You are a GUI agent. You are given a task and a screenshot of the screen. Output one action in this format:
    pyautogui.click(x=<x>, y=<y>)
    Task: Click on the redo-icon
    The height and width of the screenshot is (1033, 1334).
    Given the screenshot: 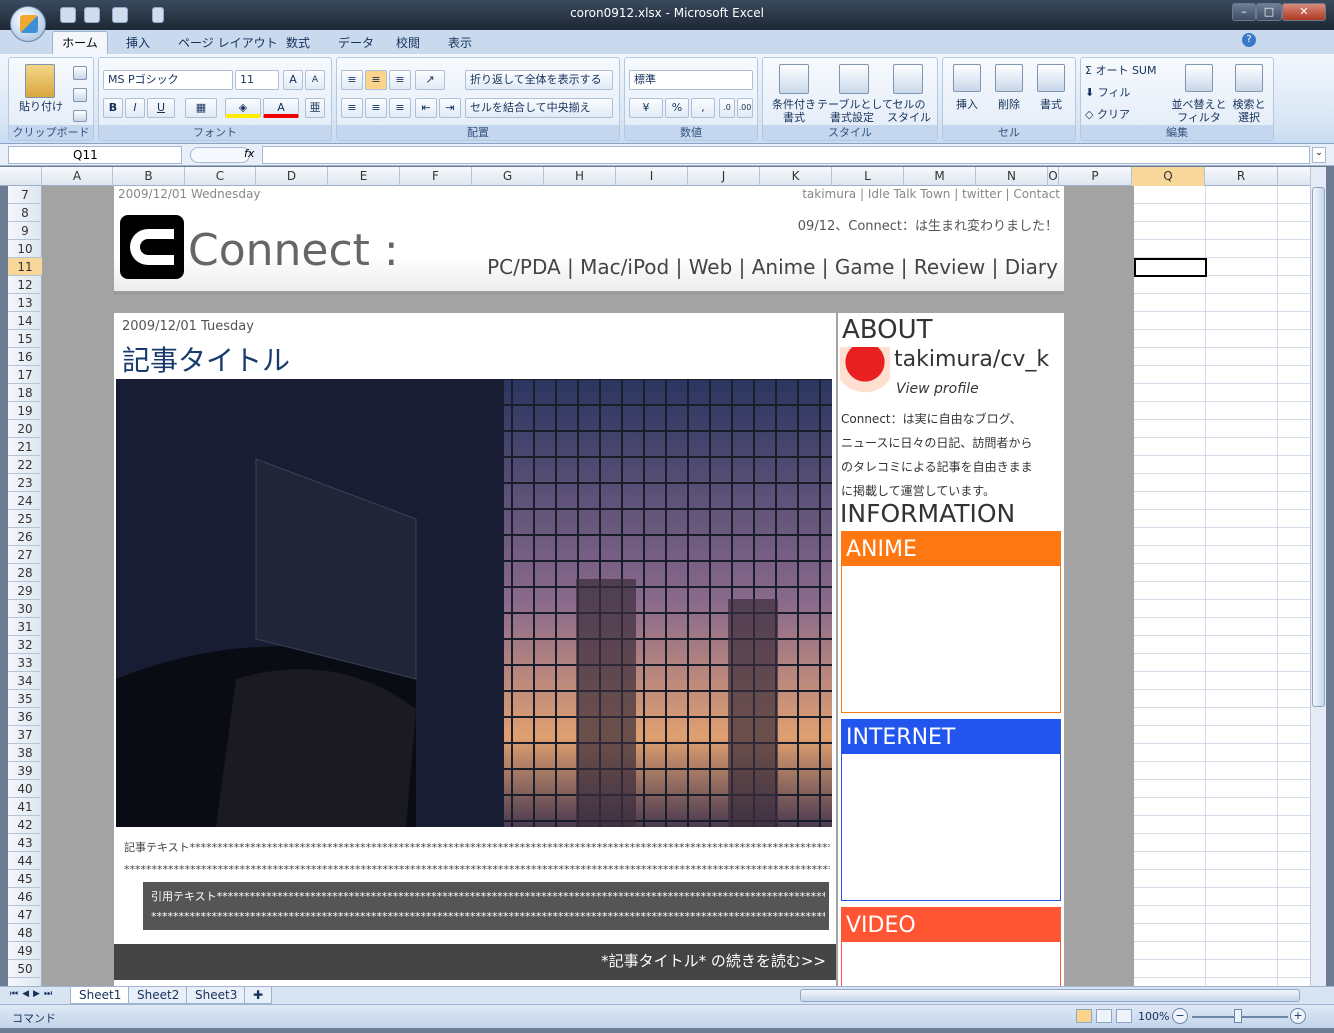 What is the action you would take?
    pyautogui.click(x=120, y=15)
    